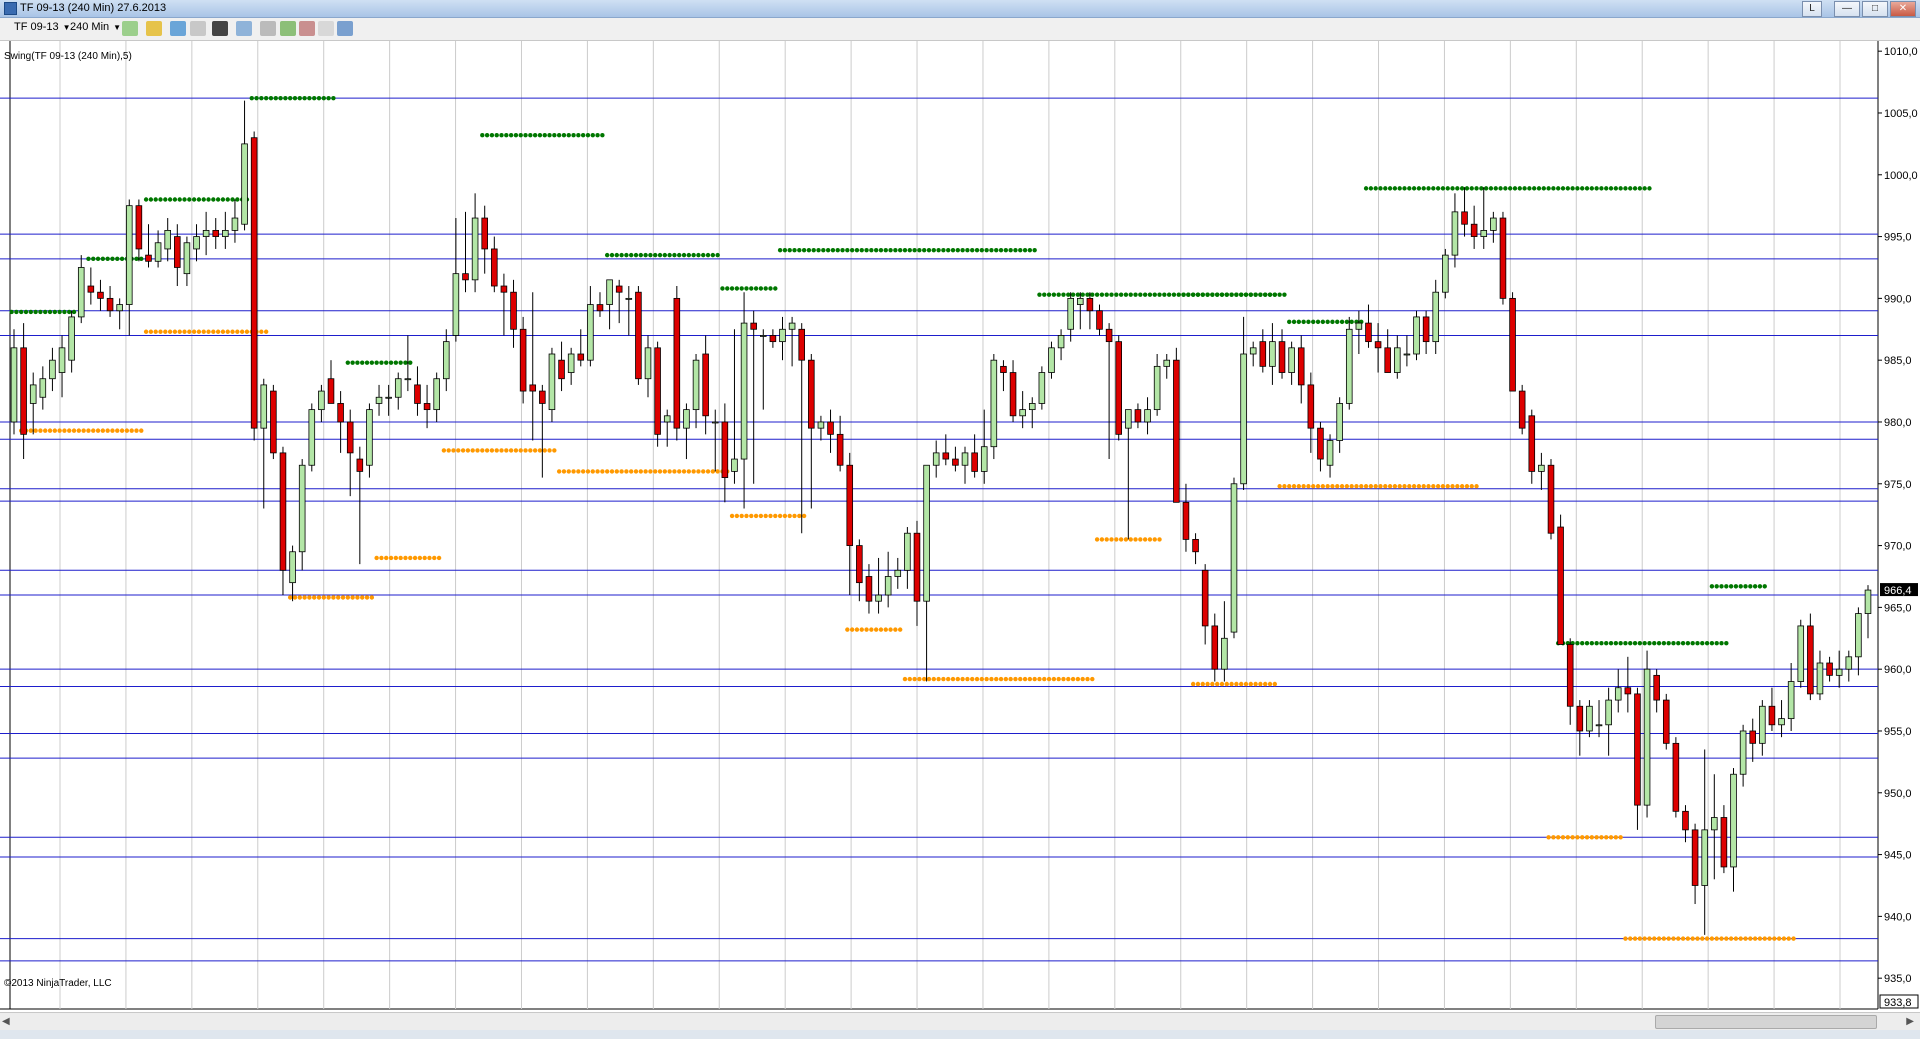 This screenshot has height=1039, width=1920. Describe the element at coordinates (1898, 591) in the screenshot. I see `last-price-label: 966,4` at that location.